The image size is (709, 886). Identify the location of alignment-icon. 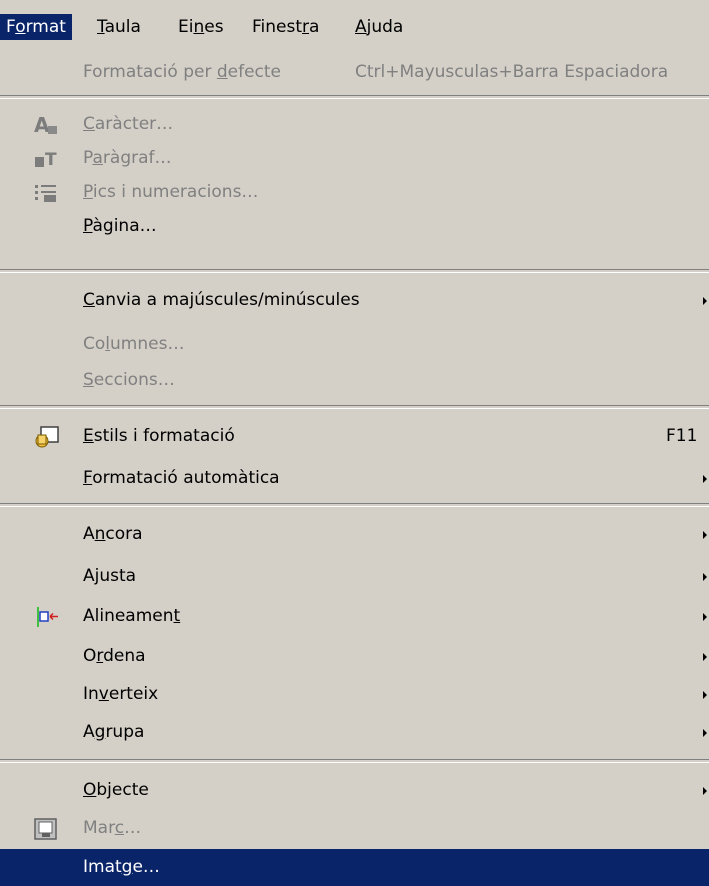
(46, 617).